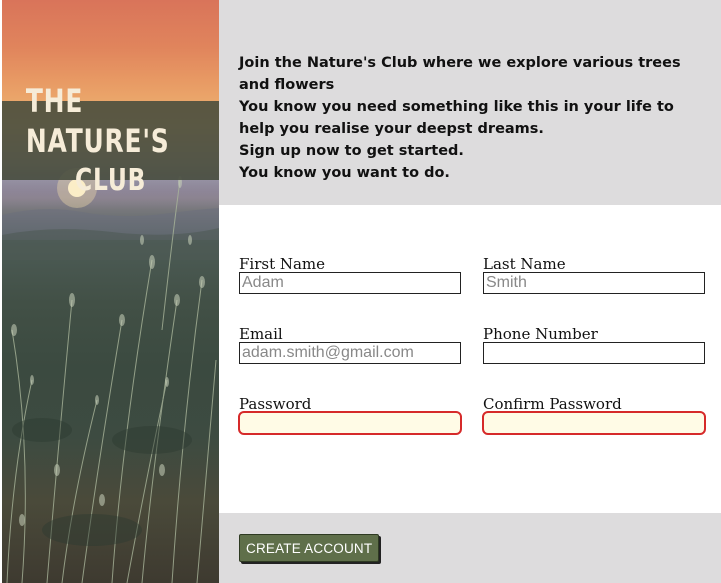  What do you see at coordinates (261, 334) in the screenshot?
I see `email-label: Email` at bounding box center [261, 334].